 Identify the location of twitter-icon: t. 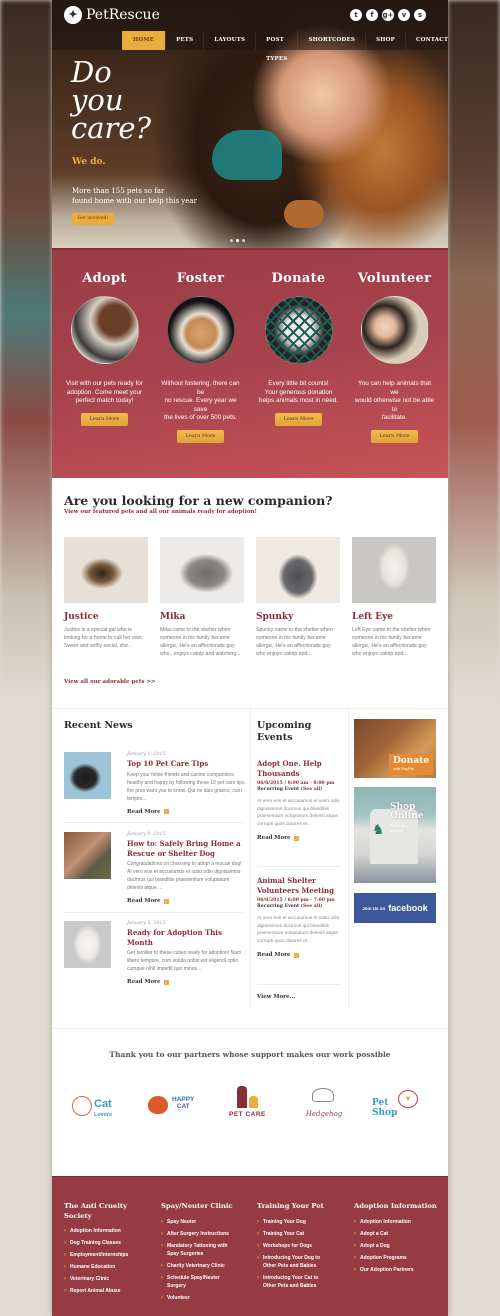
(356, 15).